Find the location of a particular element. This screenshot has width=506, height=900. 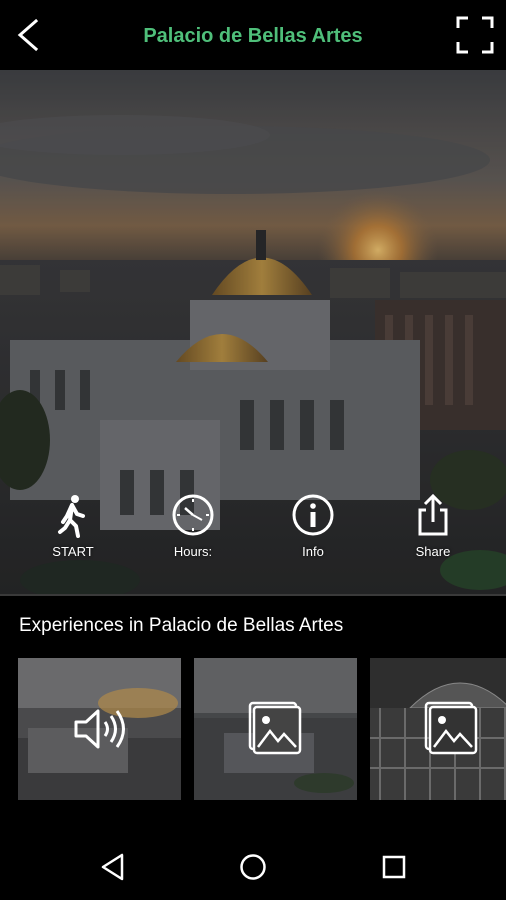

nav-back-icon is located at coordinates (112, 867).